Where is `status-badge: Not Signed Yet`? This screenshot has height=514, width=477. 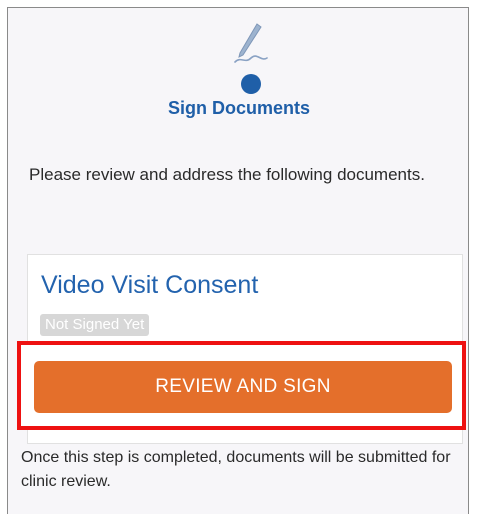 status-badge: Not Signed Yet is located at coordinates (95, 325).